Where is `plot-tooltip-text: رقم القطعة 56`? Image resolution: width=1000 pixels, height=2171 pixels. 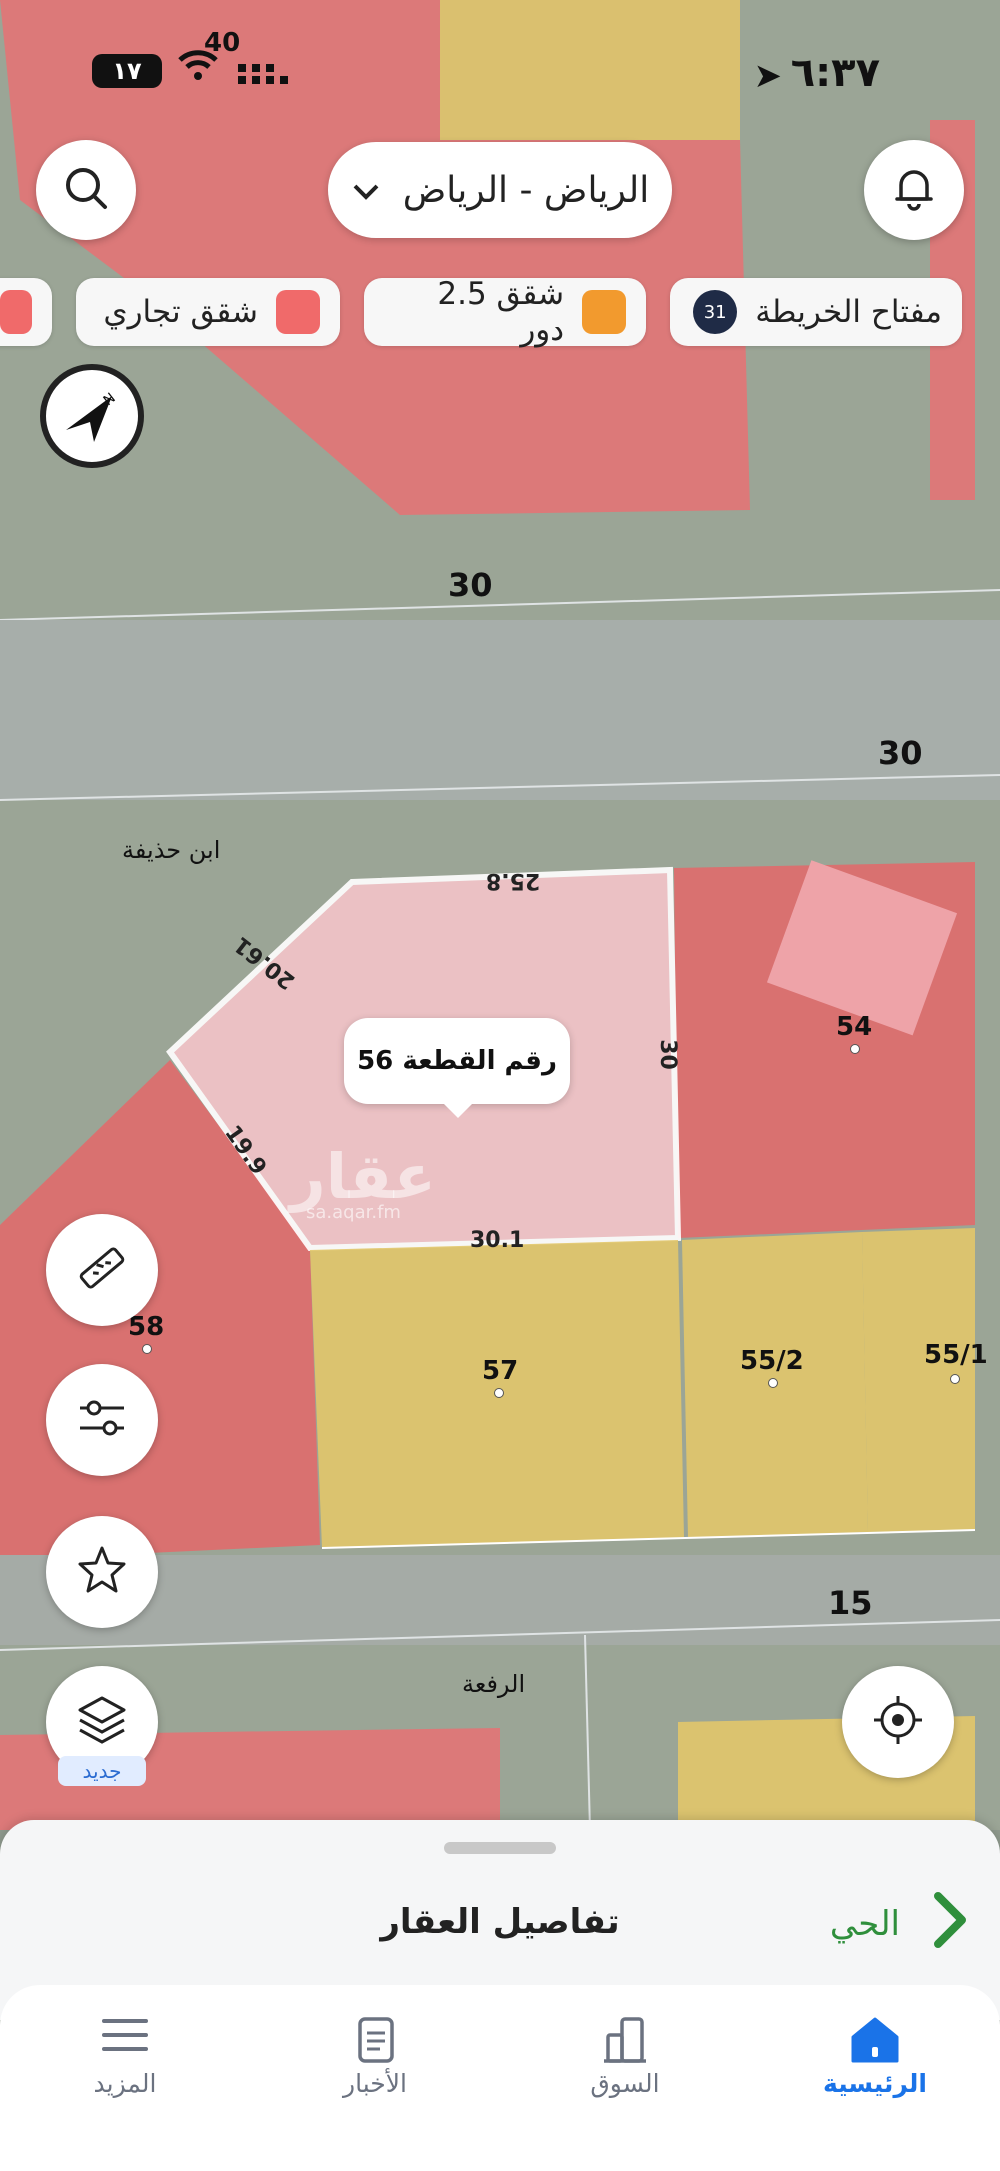 plot-tooltip-text: رقم القطعة 56 is located at coordinates (457, 1061).